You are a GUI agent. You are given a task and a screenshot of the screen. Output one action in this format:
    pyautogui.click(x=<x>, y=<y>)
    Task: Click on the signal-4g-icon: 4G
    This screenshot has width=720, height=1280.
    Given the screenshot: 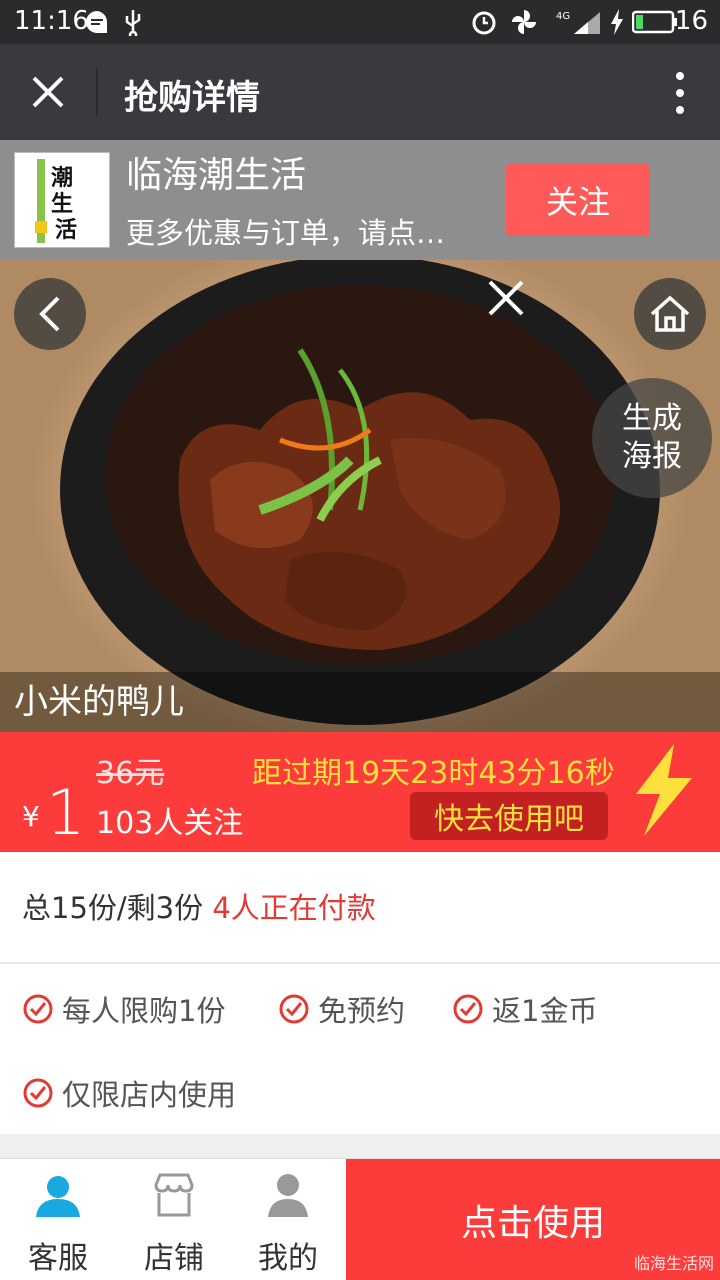 What is the action you would take?
    pyautogui.click(x=579, y=22)
    